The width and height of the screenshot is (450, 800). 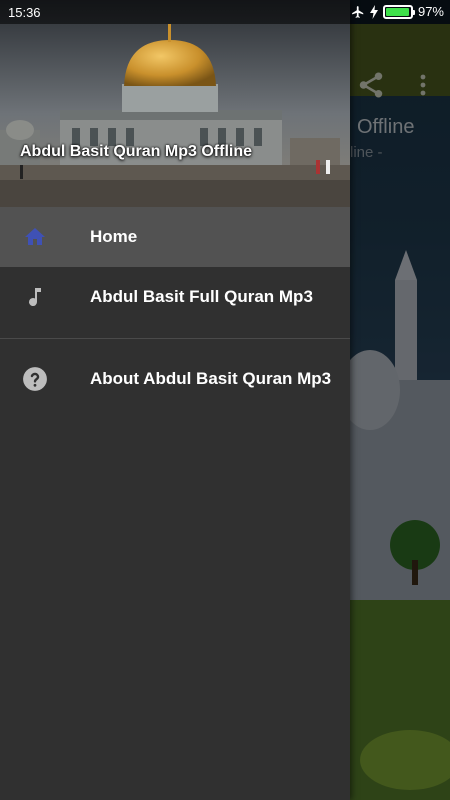 I want to click on status-time: 15:36, so click(x=24, y=12).